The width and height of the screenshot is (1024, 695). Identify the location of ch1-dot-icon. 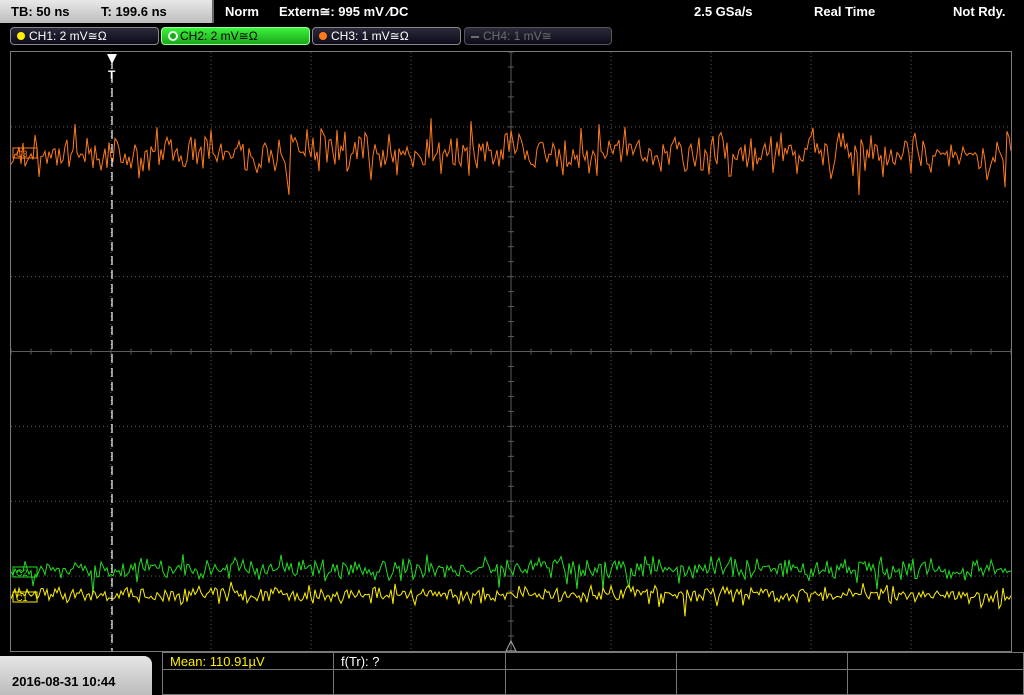
(21, 36).